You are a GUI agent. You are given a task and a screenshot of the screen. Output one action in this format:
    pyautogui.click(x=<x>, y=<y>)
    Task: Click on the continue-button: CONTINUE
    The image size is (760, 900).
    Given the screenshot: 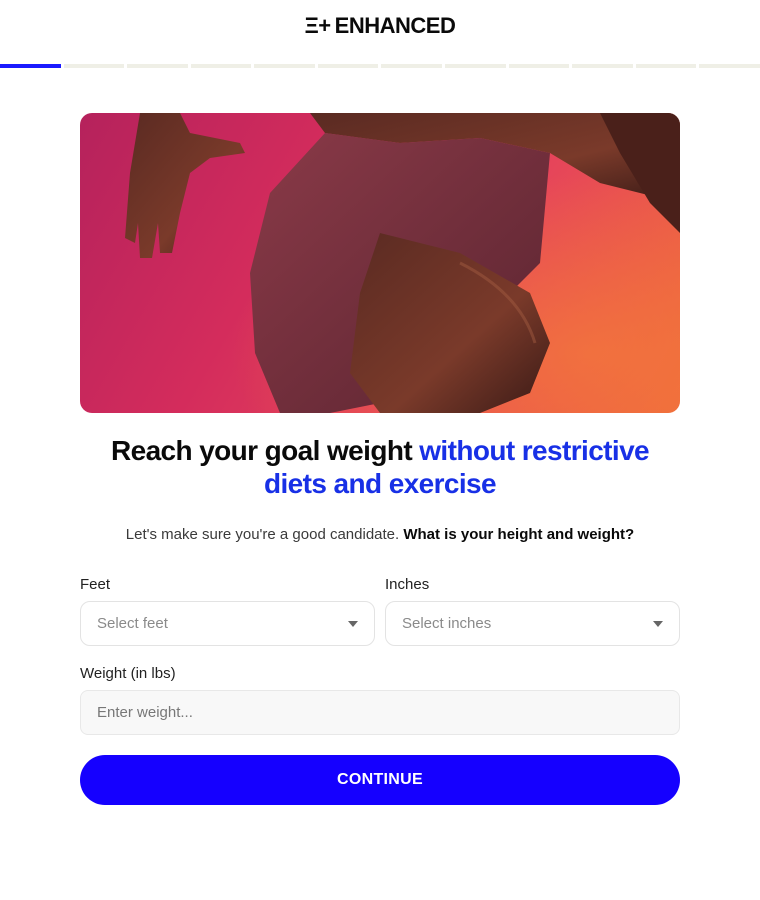 What is the action you would take?
    pyautogui.click(x=380, y=780)
    